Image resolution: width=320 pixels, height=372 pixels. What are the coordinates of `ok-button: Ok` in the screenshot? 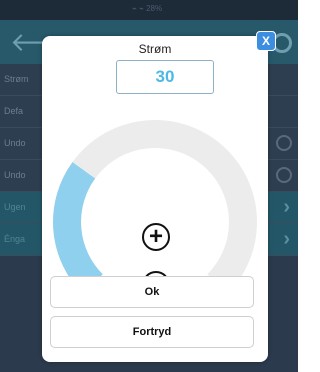 It's located at (152, 292).